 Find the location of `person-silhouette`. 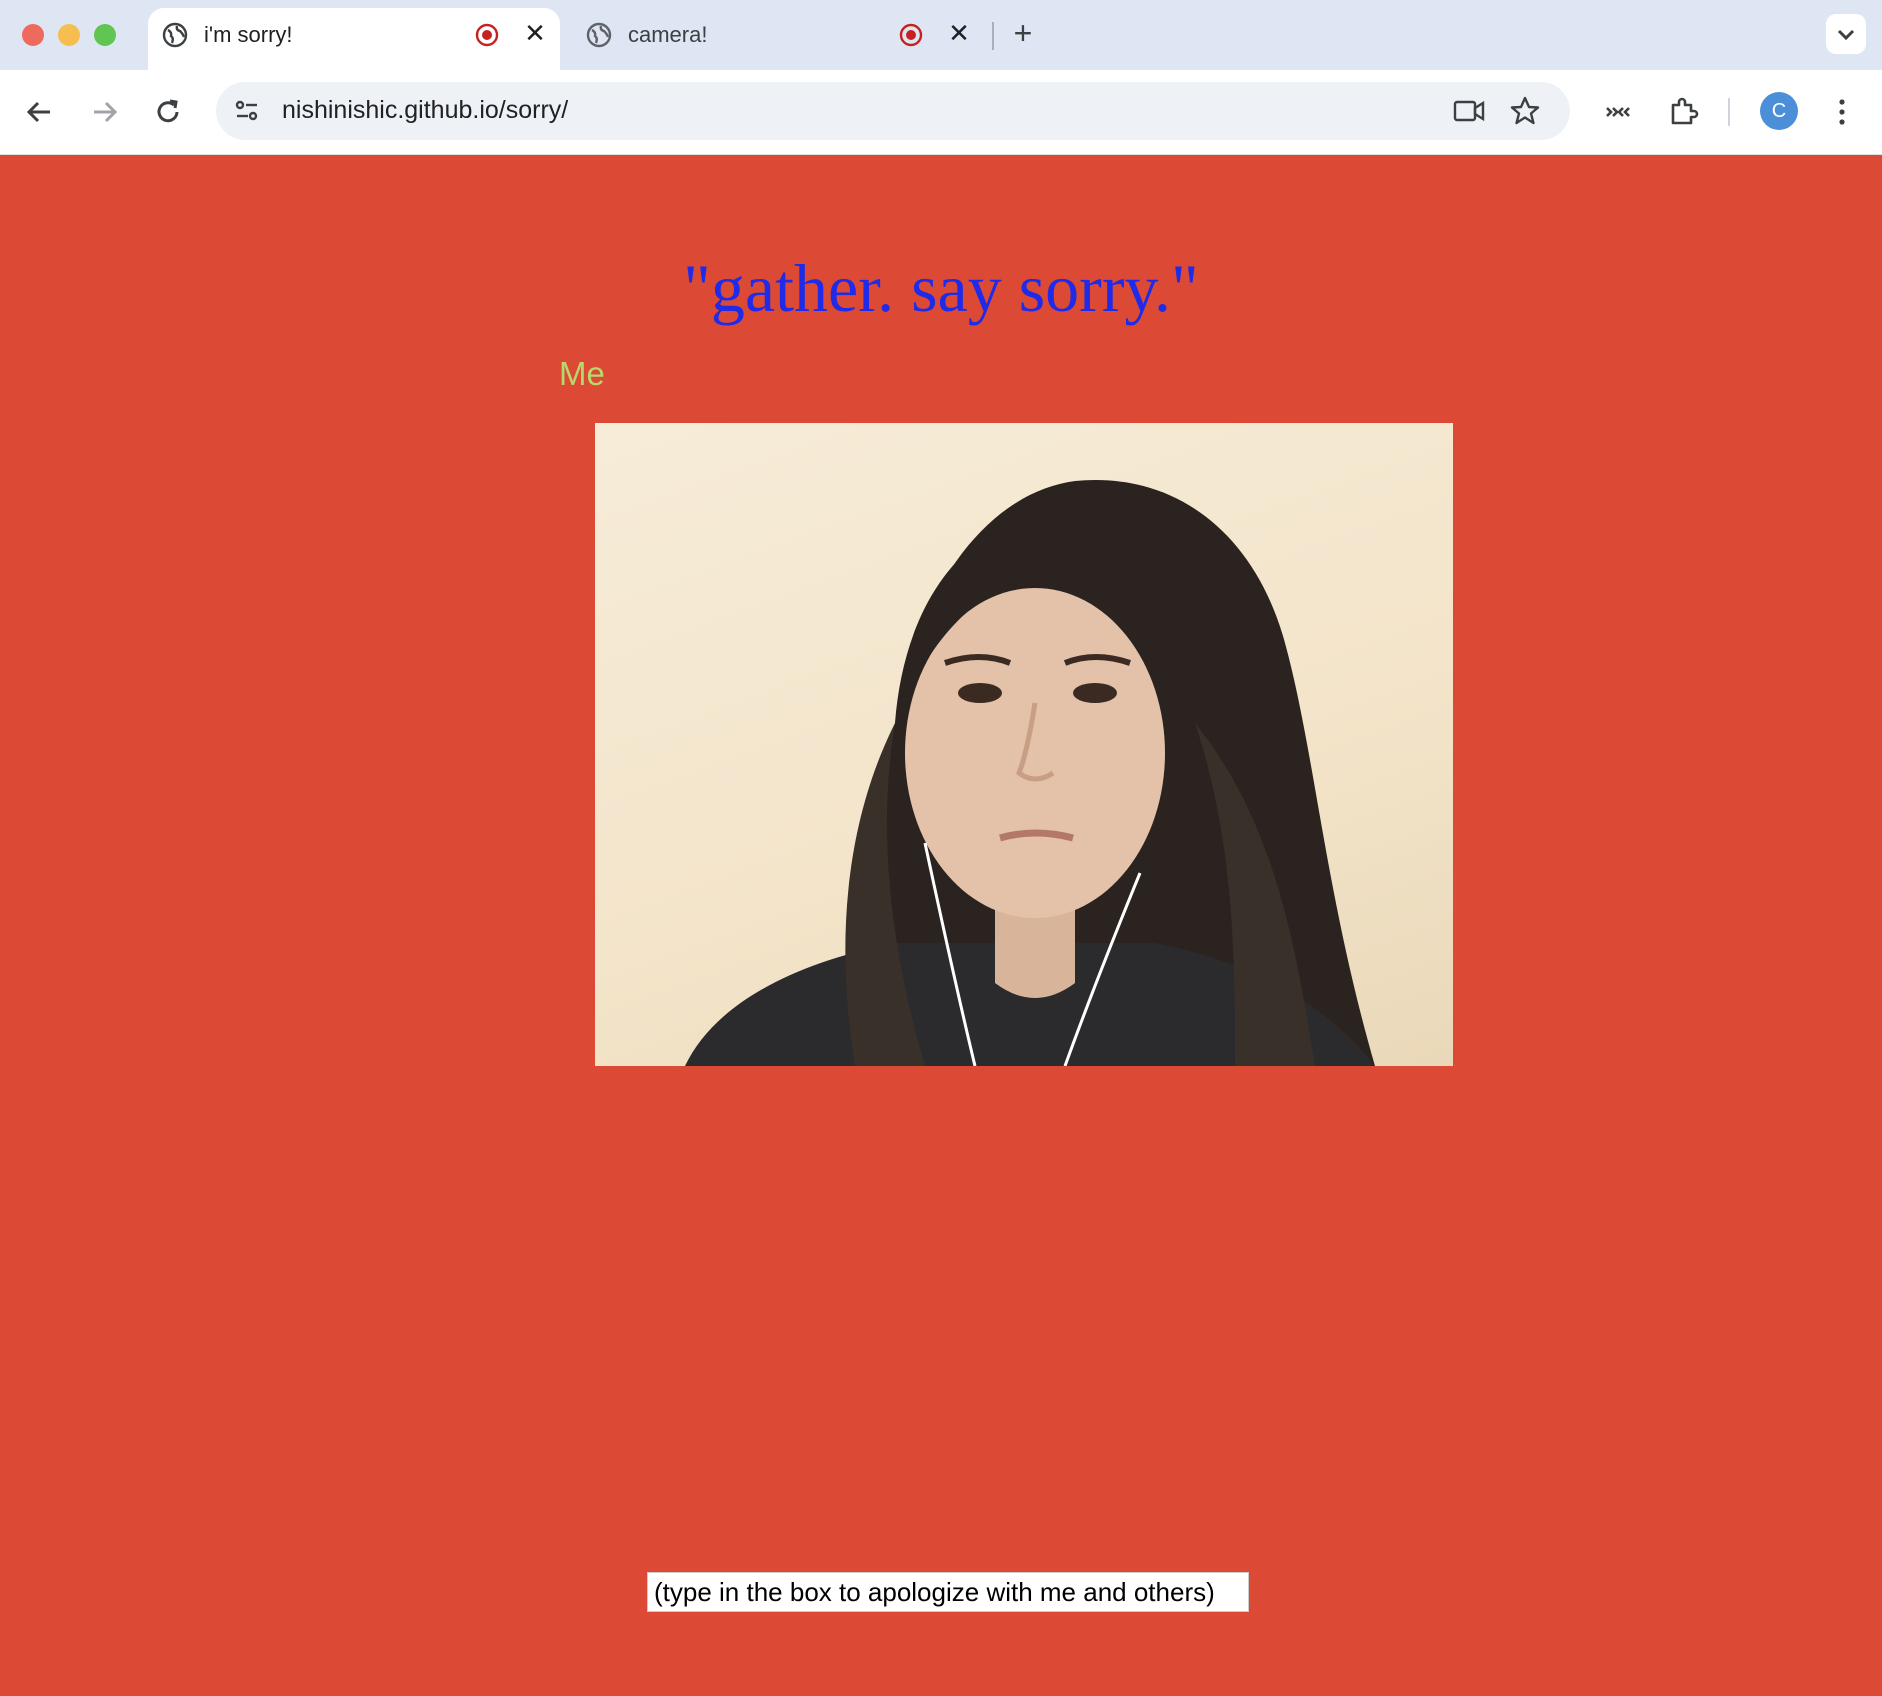

person-silhouette is located at coordinates (1030, 772).